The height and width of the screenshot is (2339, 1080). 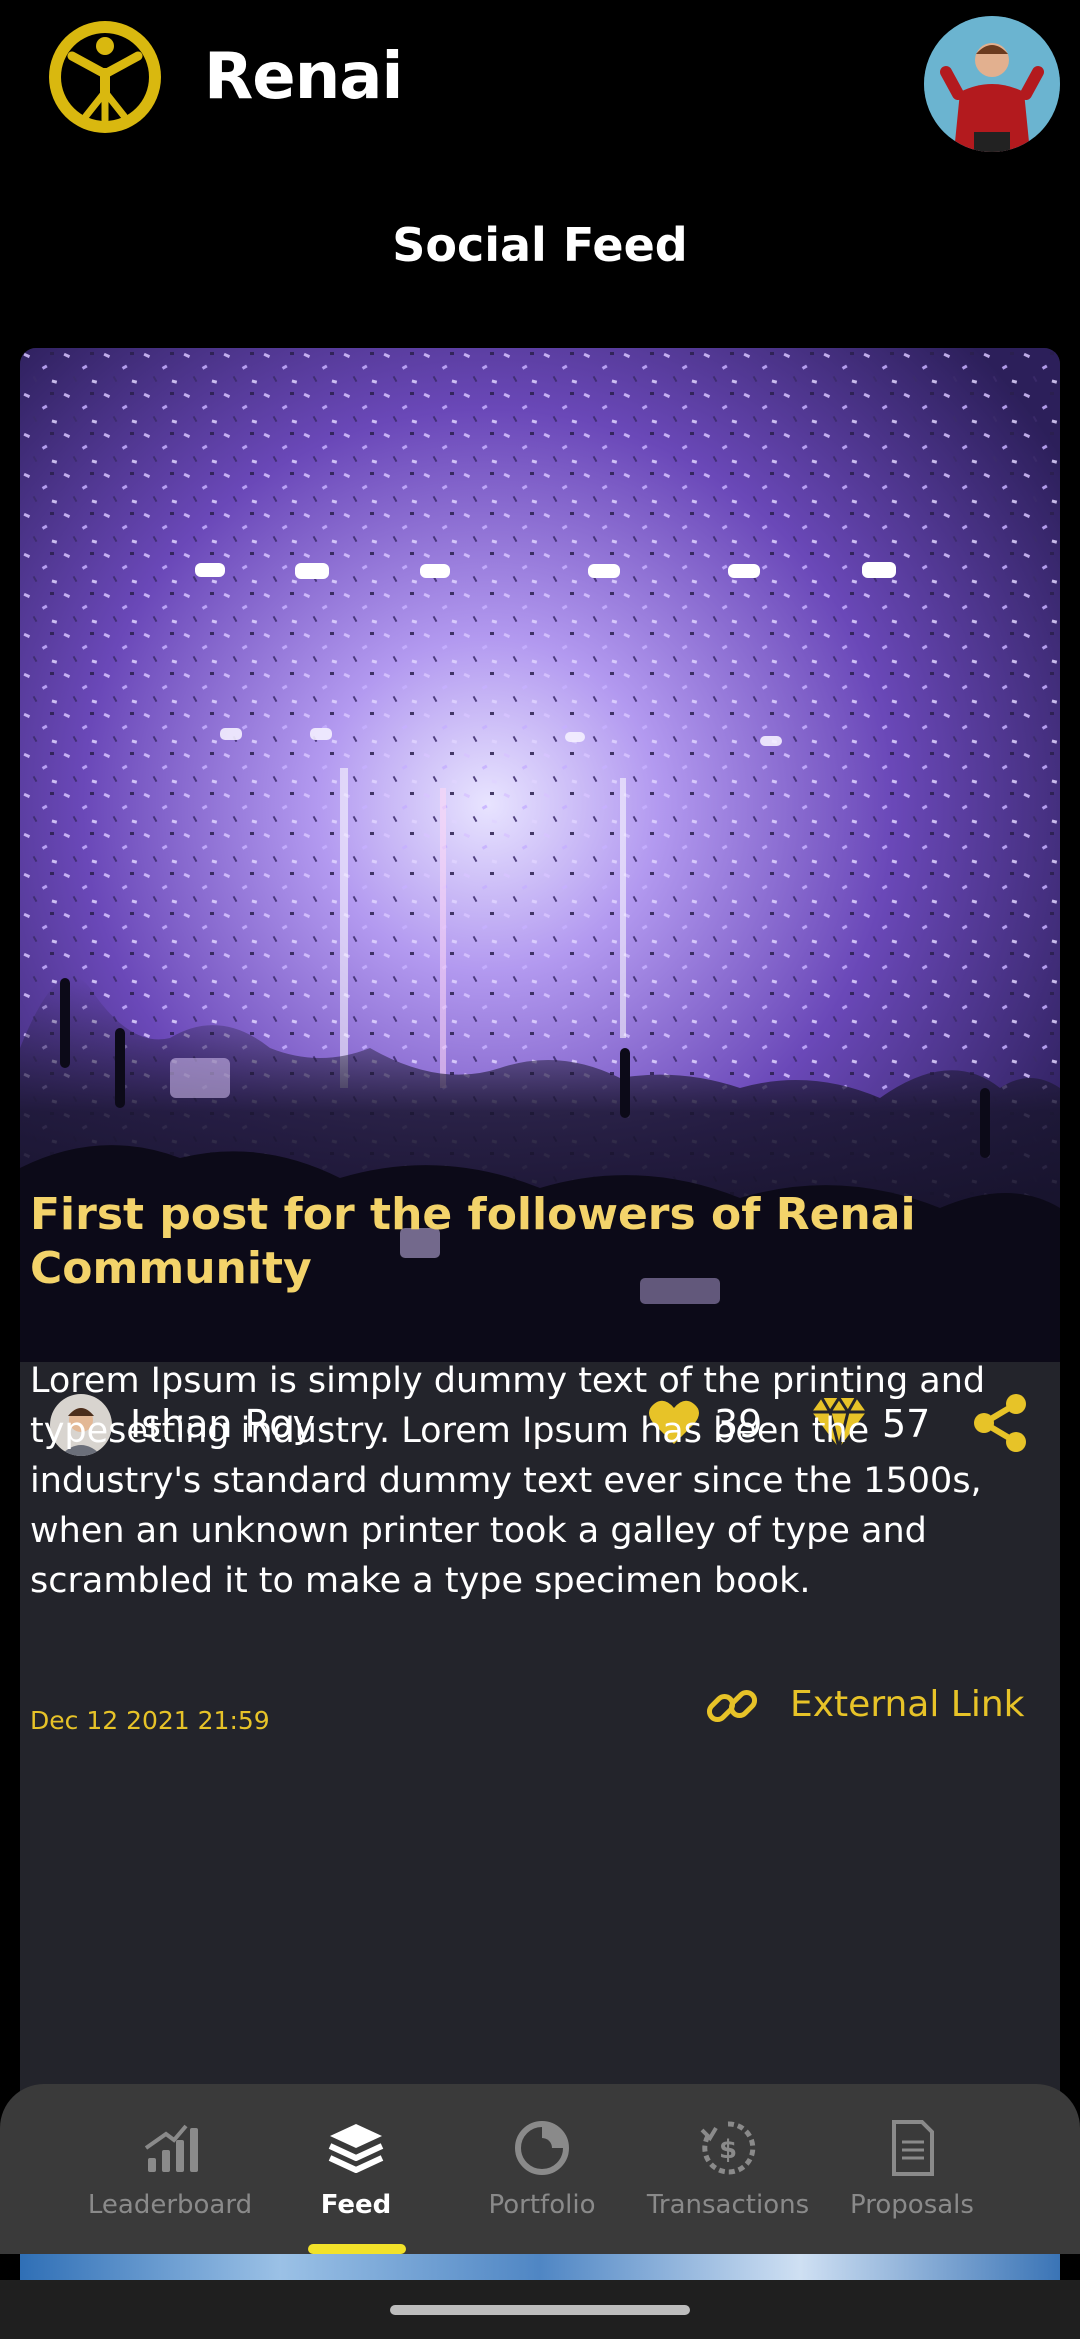 What do you see at coordinates (907, 1704) in the screenshot?
I see `external-link-label: External Link` at bounding box center [907, 1704].